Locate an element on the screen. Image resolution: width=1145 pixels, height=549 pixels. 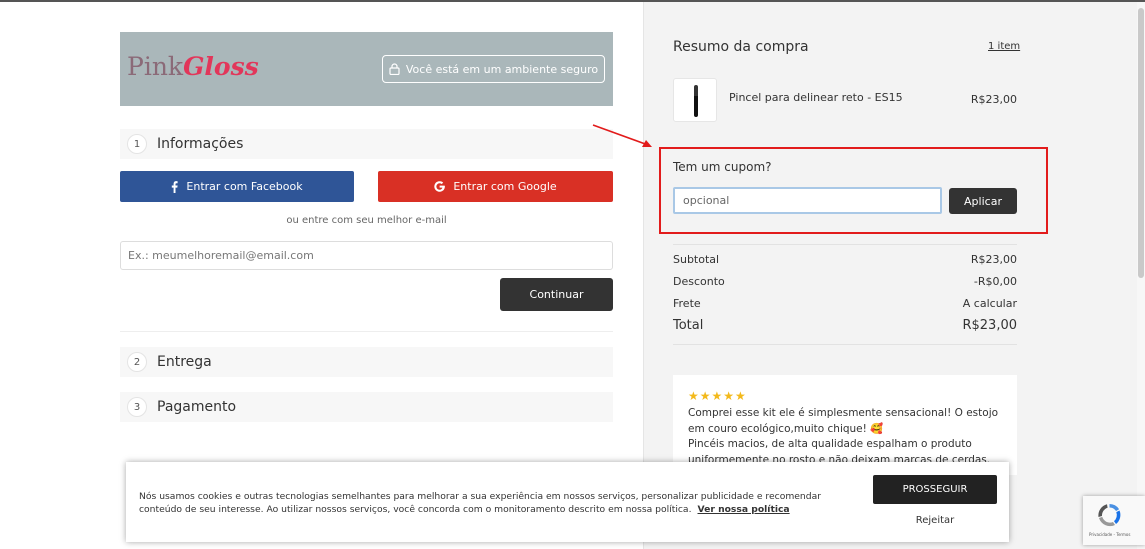
recaptcha-links: Privacidade - Termos is located at coordinates (1109, 534).